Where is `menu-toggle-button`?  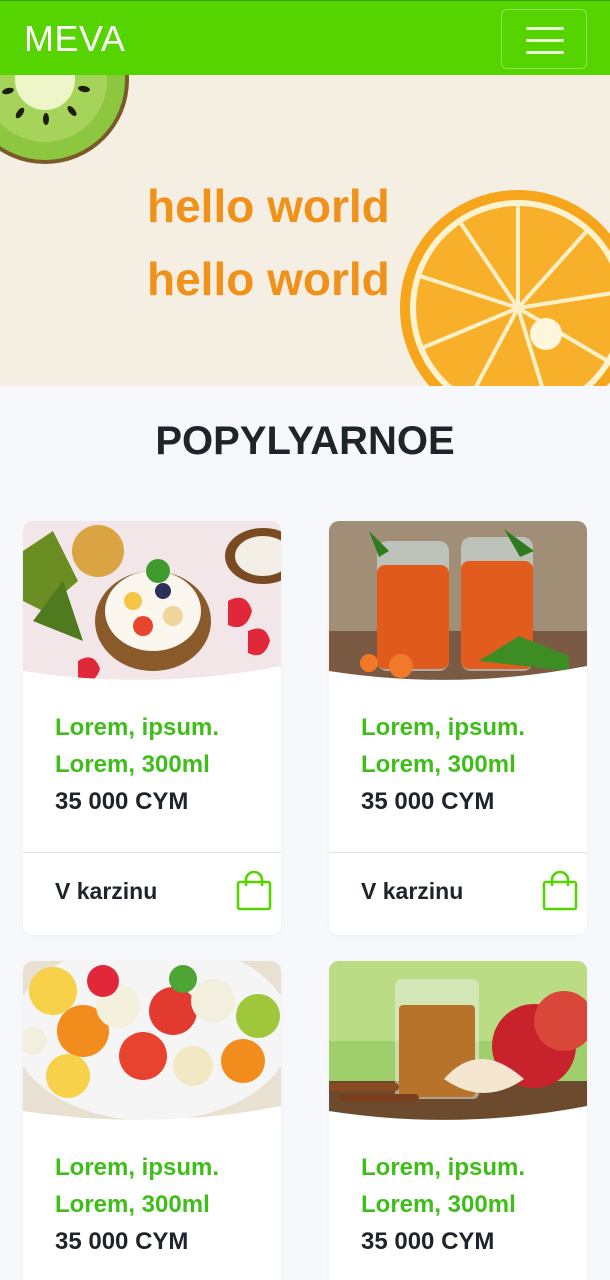 menu-toggle-button is located at coordinates (544, 39).